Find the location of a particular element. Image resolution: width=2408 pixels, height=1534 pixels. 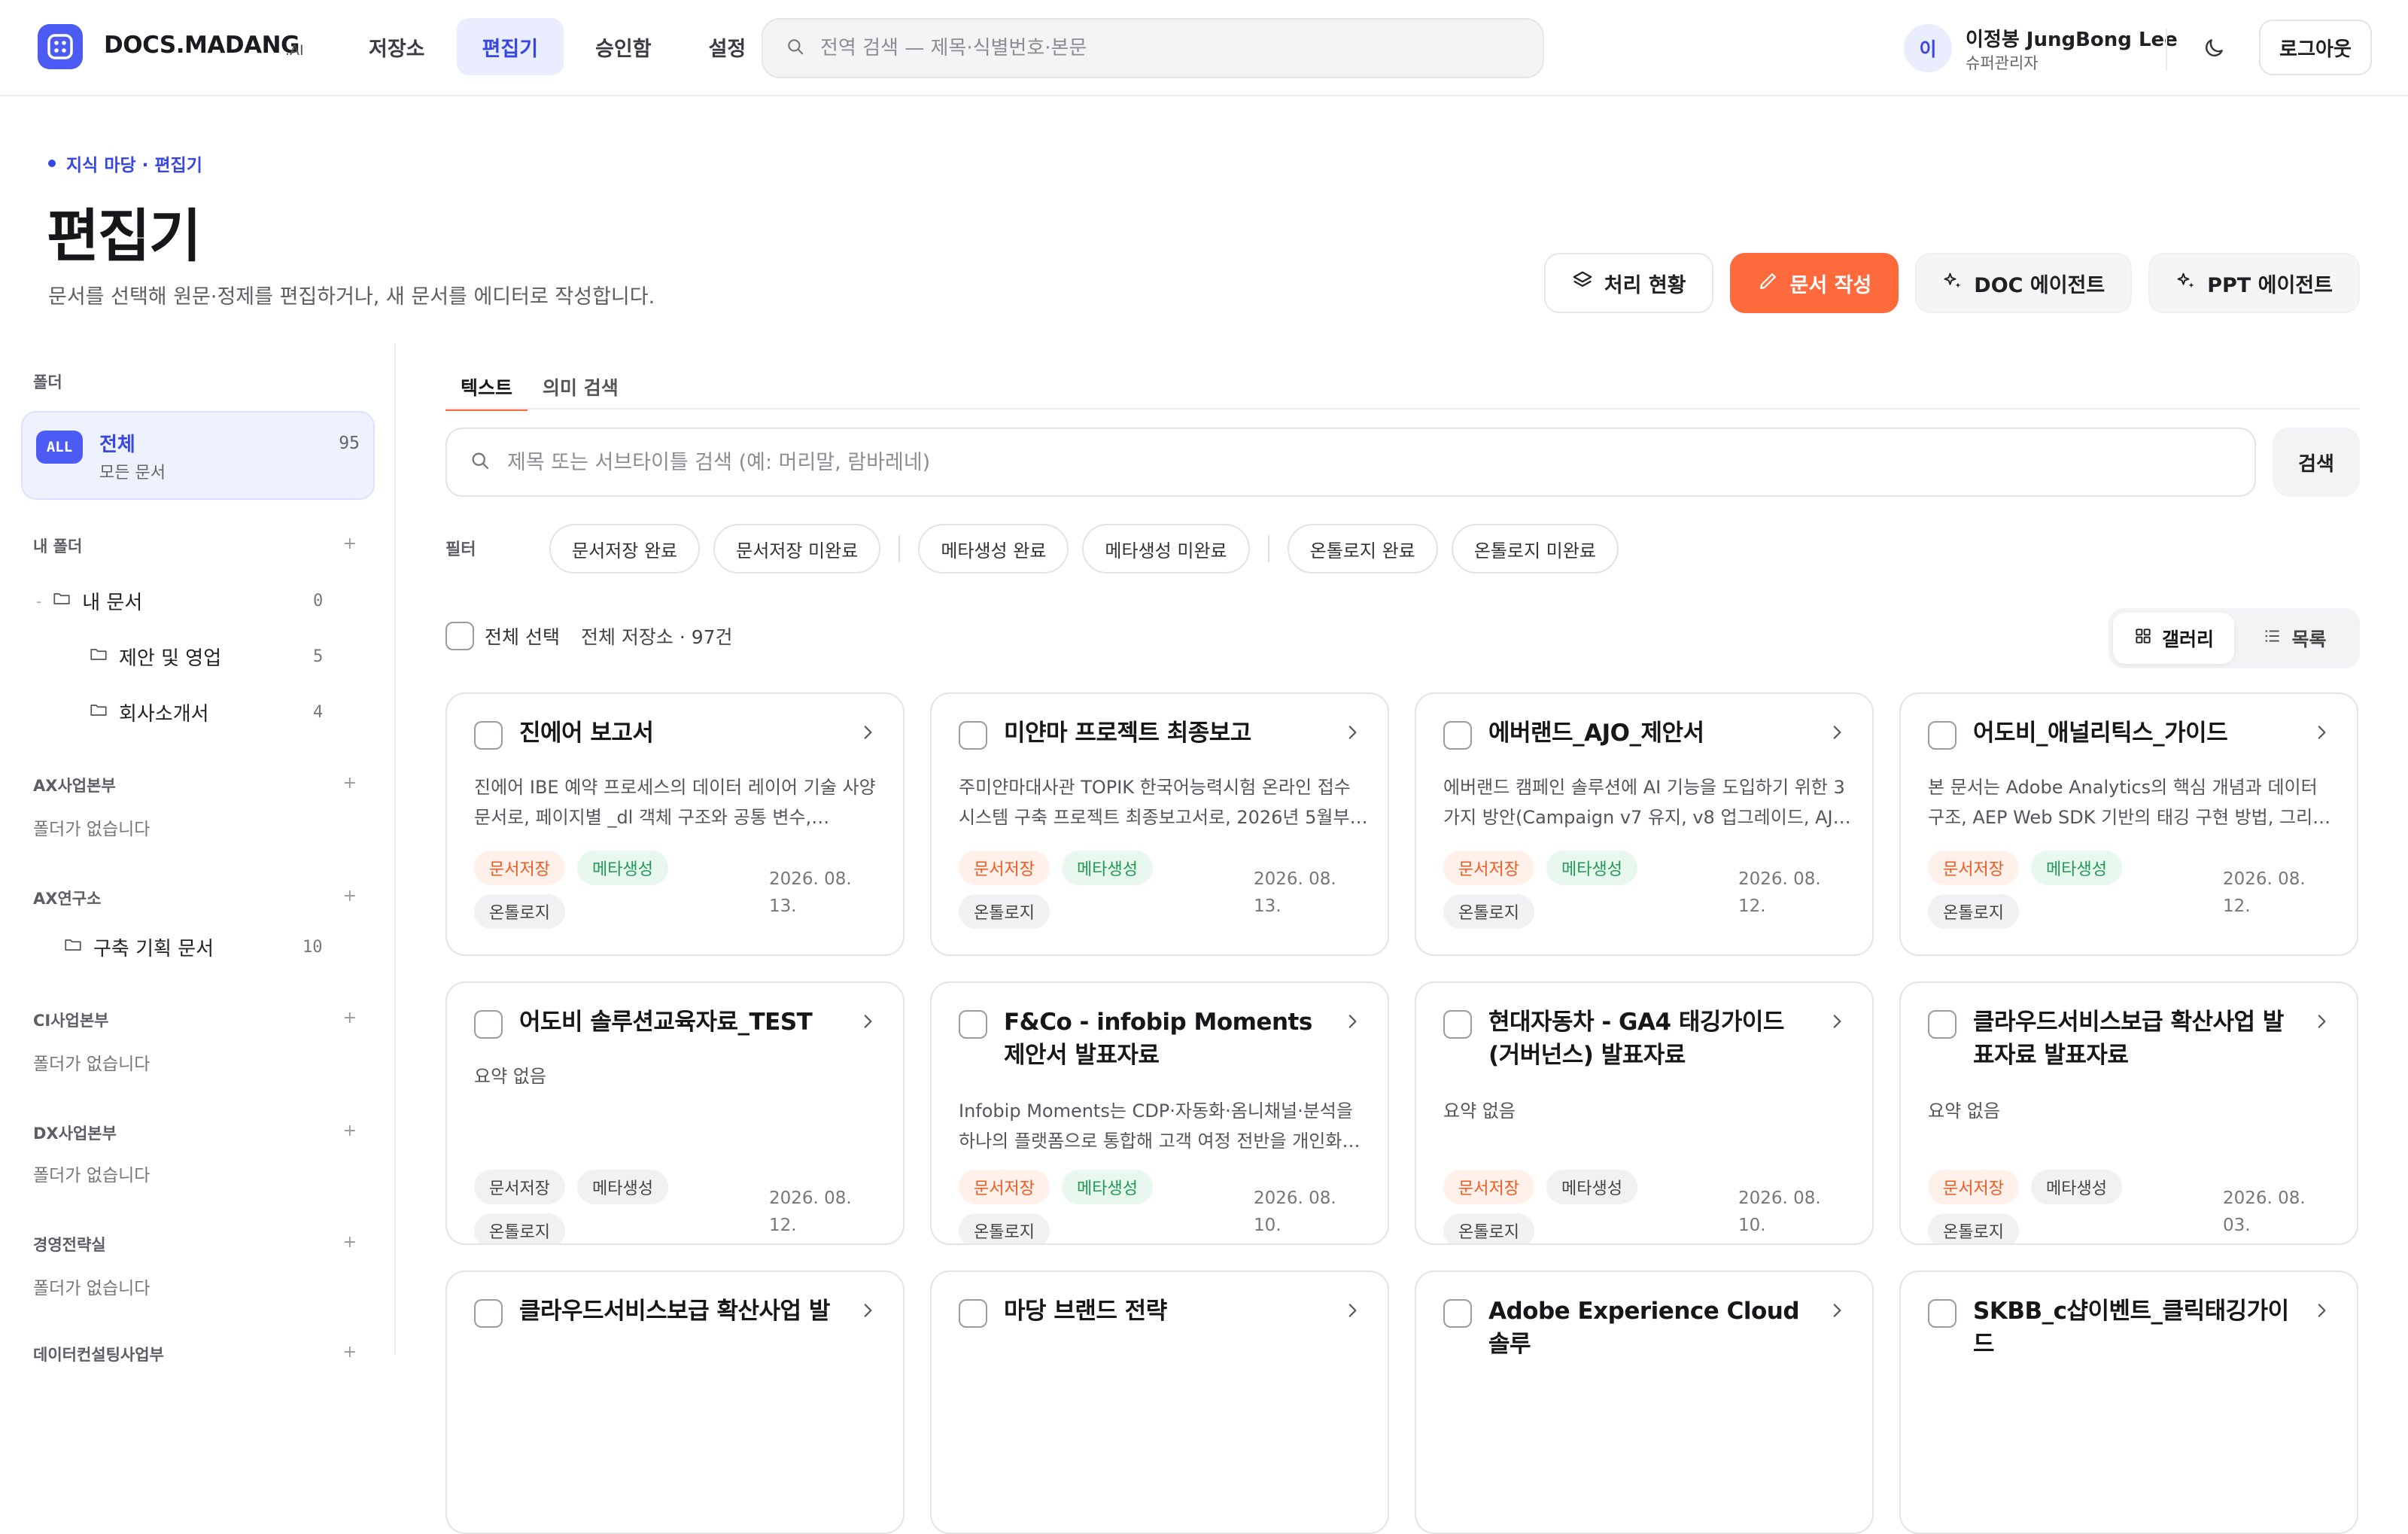

tab-text: 텍스트 is located at coordinates (486, 388).